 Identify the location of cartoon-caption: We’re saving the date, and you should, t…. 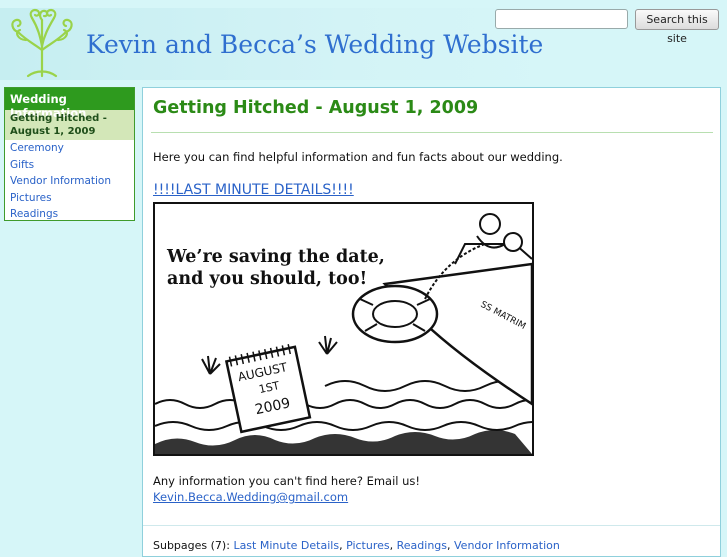
(276, 268).